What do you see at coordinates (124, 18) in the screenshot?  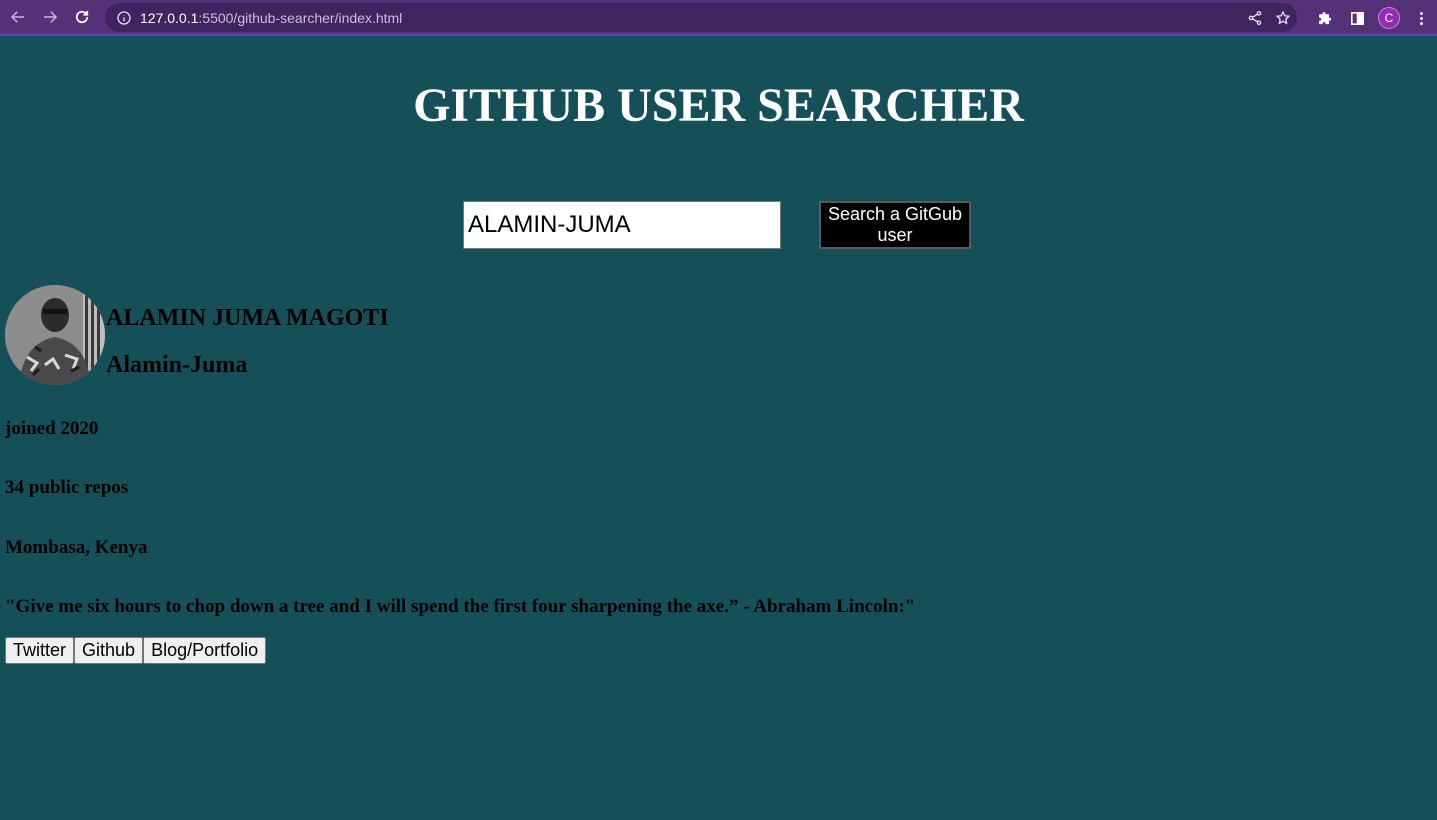 I see `info-icon` at bounding box center [124, 18].